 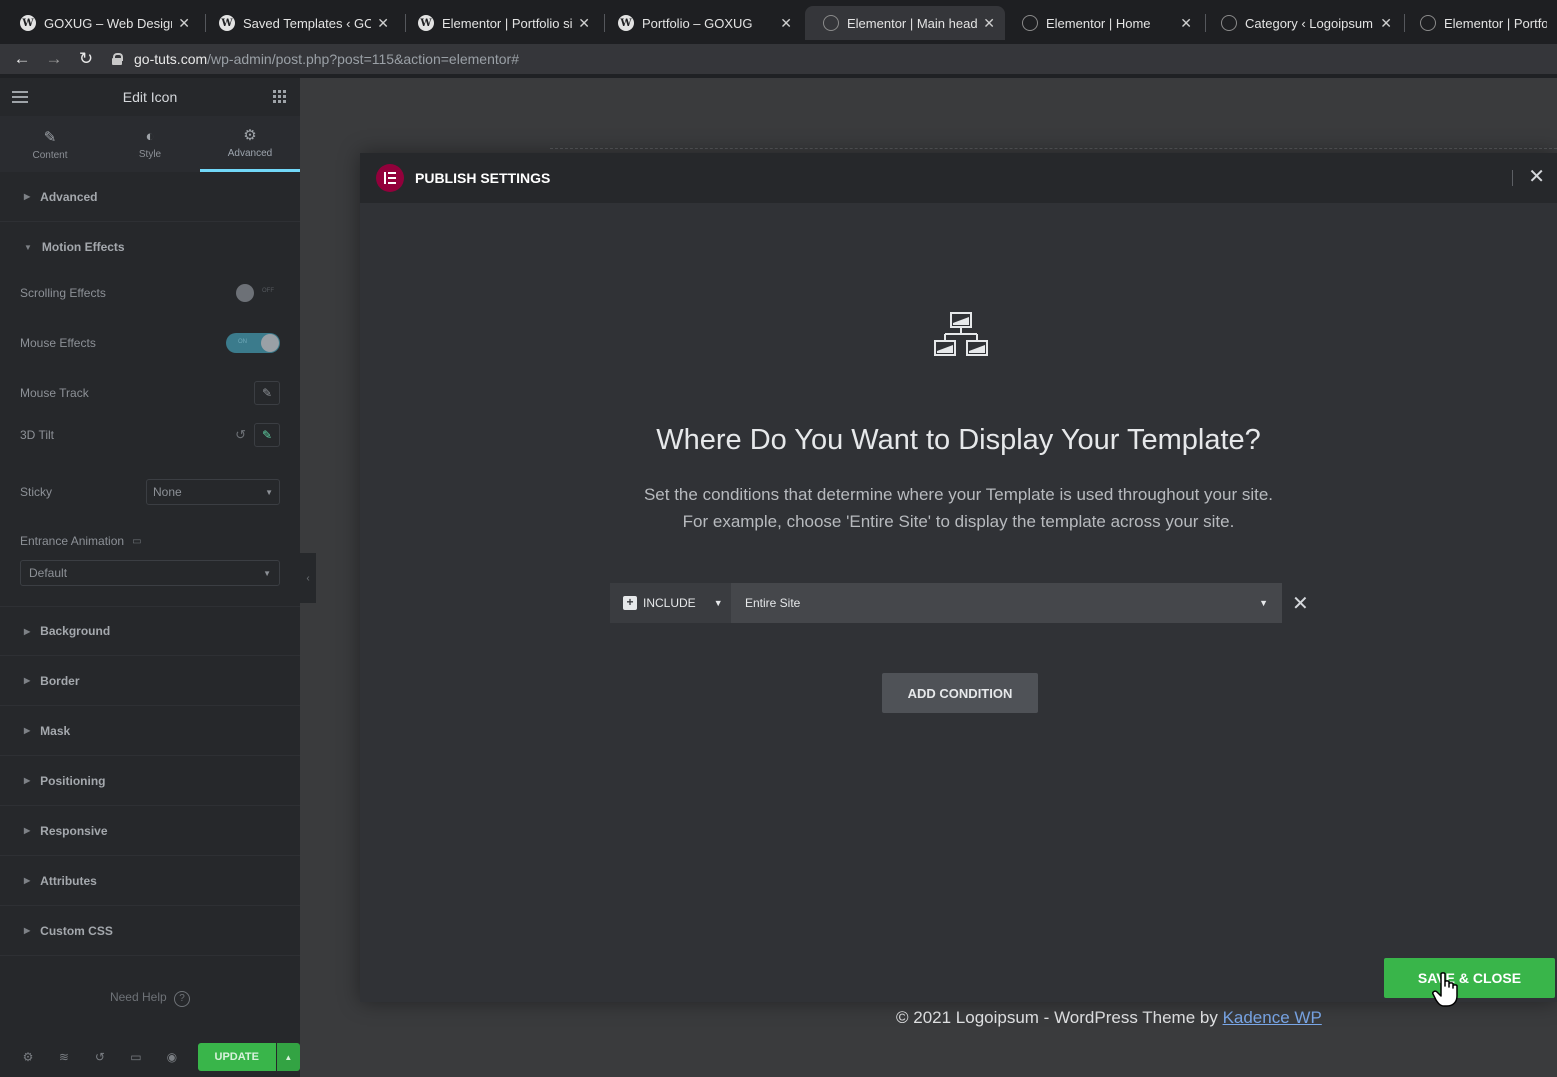 I want to click on tab-title: Elementor | Main heade, so click(x=912, y=23).